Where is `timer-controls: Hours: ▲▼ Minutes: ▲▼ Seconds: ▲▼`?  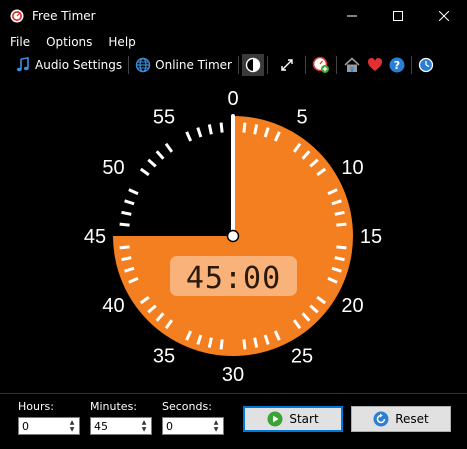 timer-controls: Hours: ▲▼ Minutes: ▲▼ Seconds: ▲▼ is located at coordinates (233, 421).